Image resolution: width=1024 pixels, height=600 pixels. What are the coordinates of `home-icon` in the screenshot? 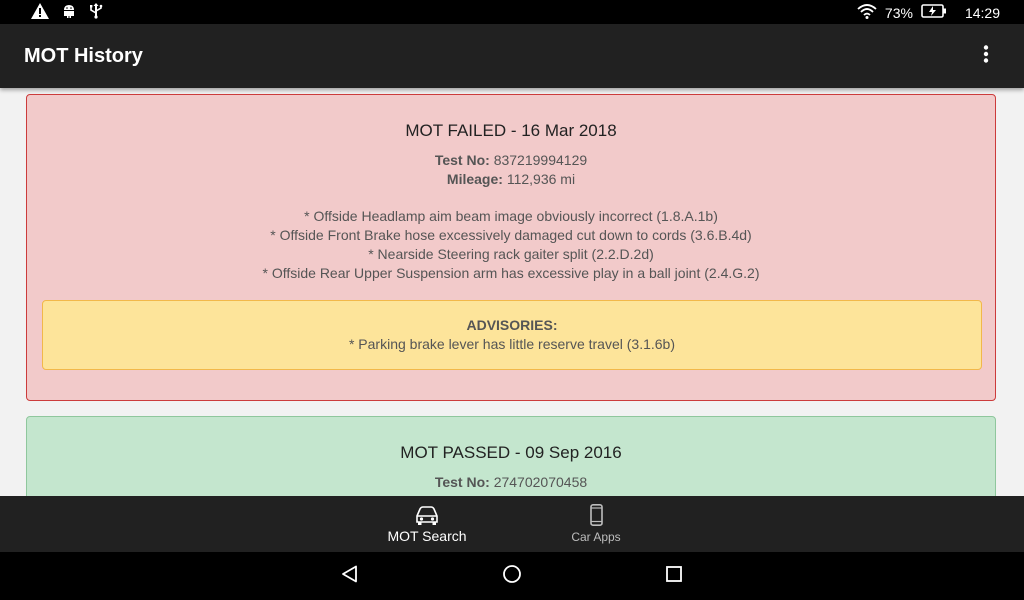 It's located at (512, 576).